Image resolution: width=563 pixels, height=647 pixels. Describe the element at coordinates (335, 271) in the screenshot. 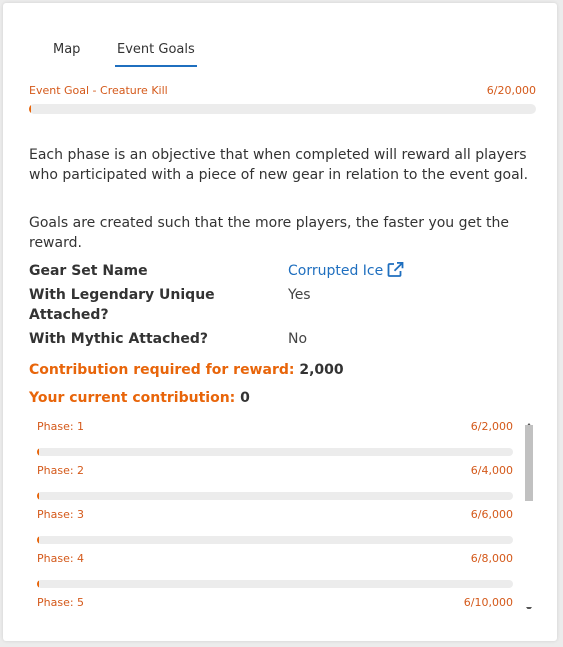

I see `gear-set-link: Corrupted Ice` at that location.